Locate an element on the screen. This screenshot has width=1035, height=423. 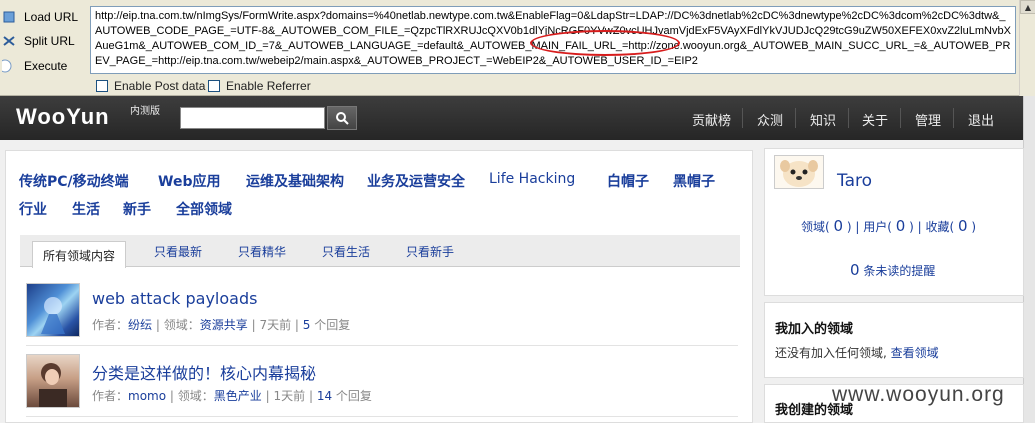
post-title: 分类是这样做的！核心内幕揭秘 is located at coordinates (204, 372).